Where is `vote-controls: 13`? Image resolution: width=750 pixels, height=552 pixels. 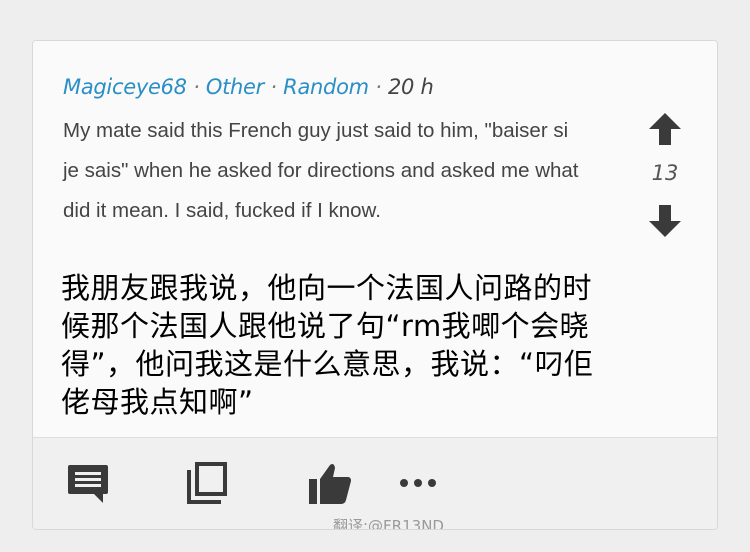
vote-controls: 13 is located at coordinates (665, 176).